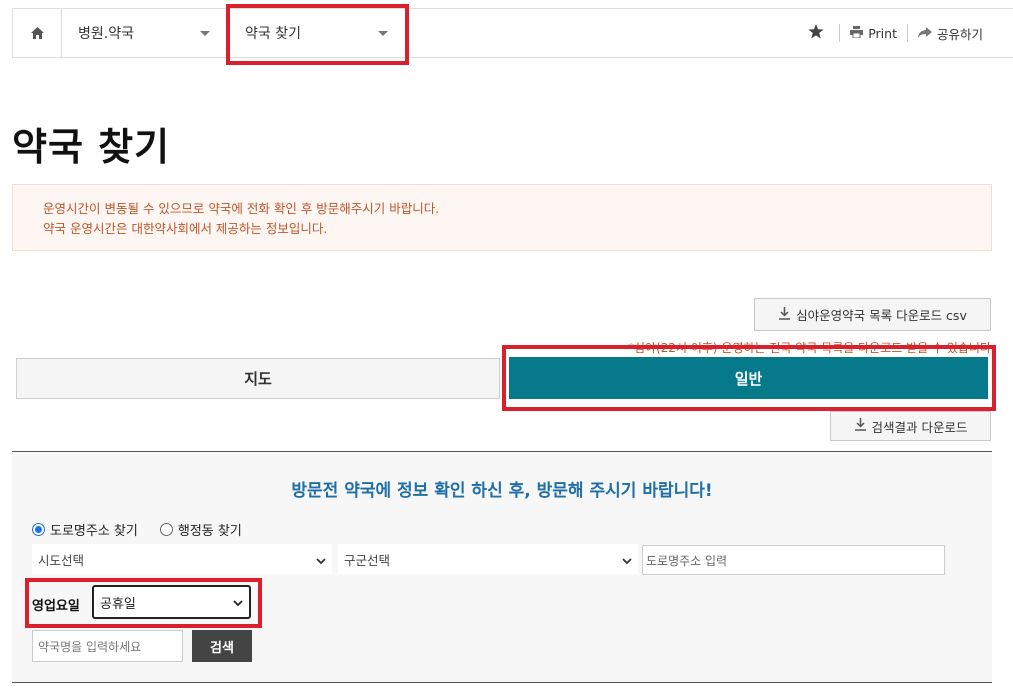 The width and height of the screenshot is (1013, 694). I want to click on tab-map: 지도, so click(258, 378).